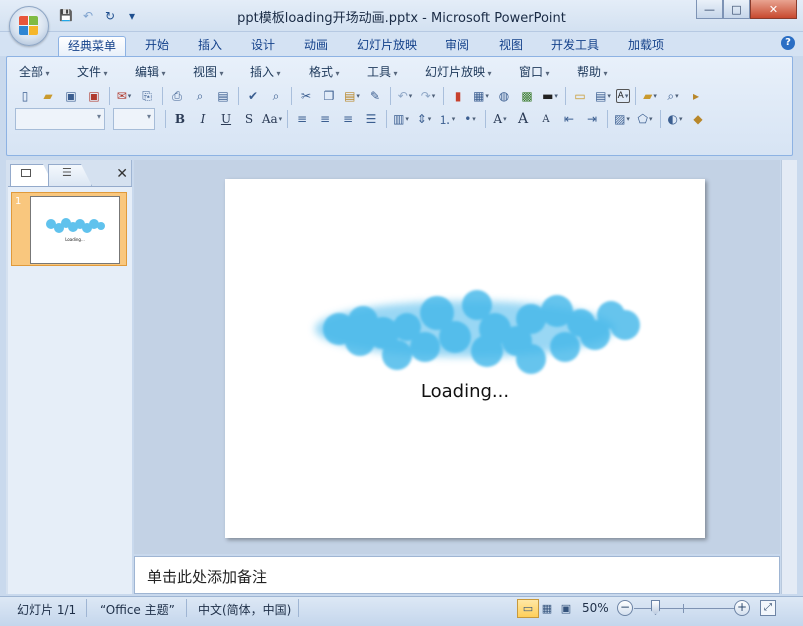 The width and height of the screenshot is (803, 626). Describe the element at coordinates (595, 608) in the screenshot. I see `zoom-level: 50%` at that location.